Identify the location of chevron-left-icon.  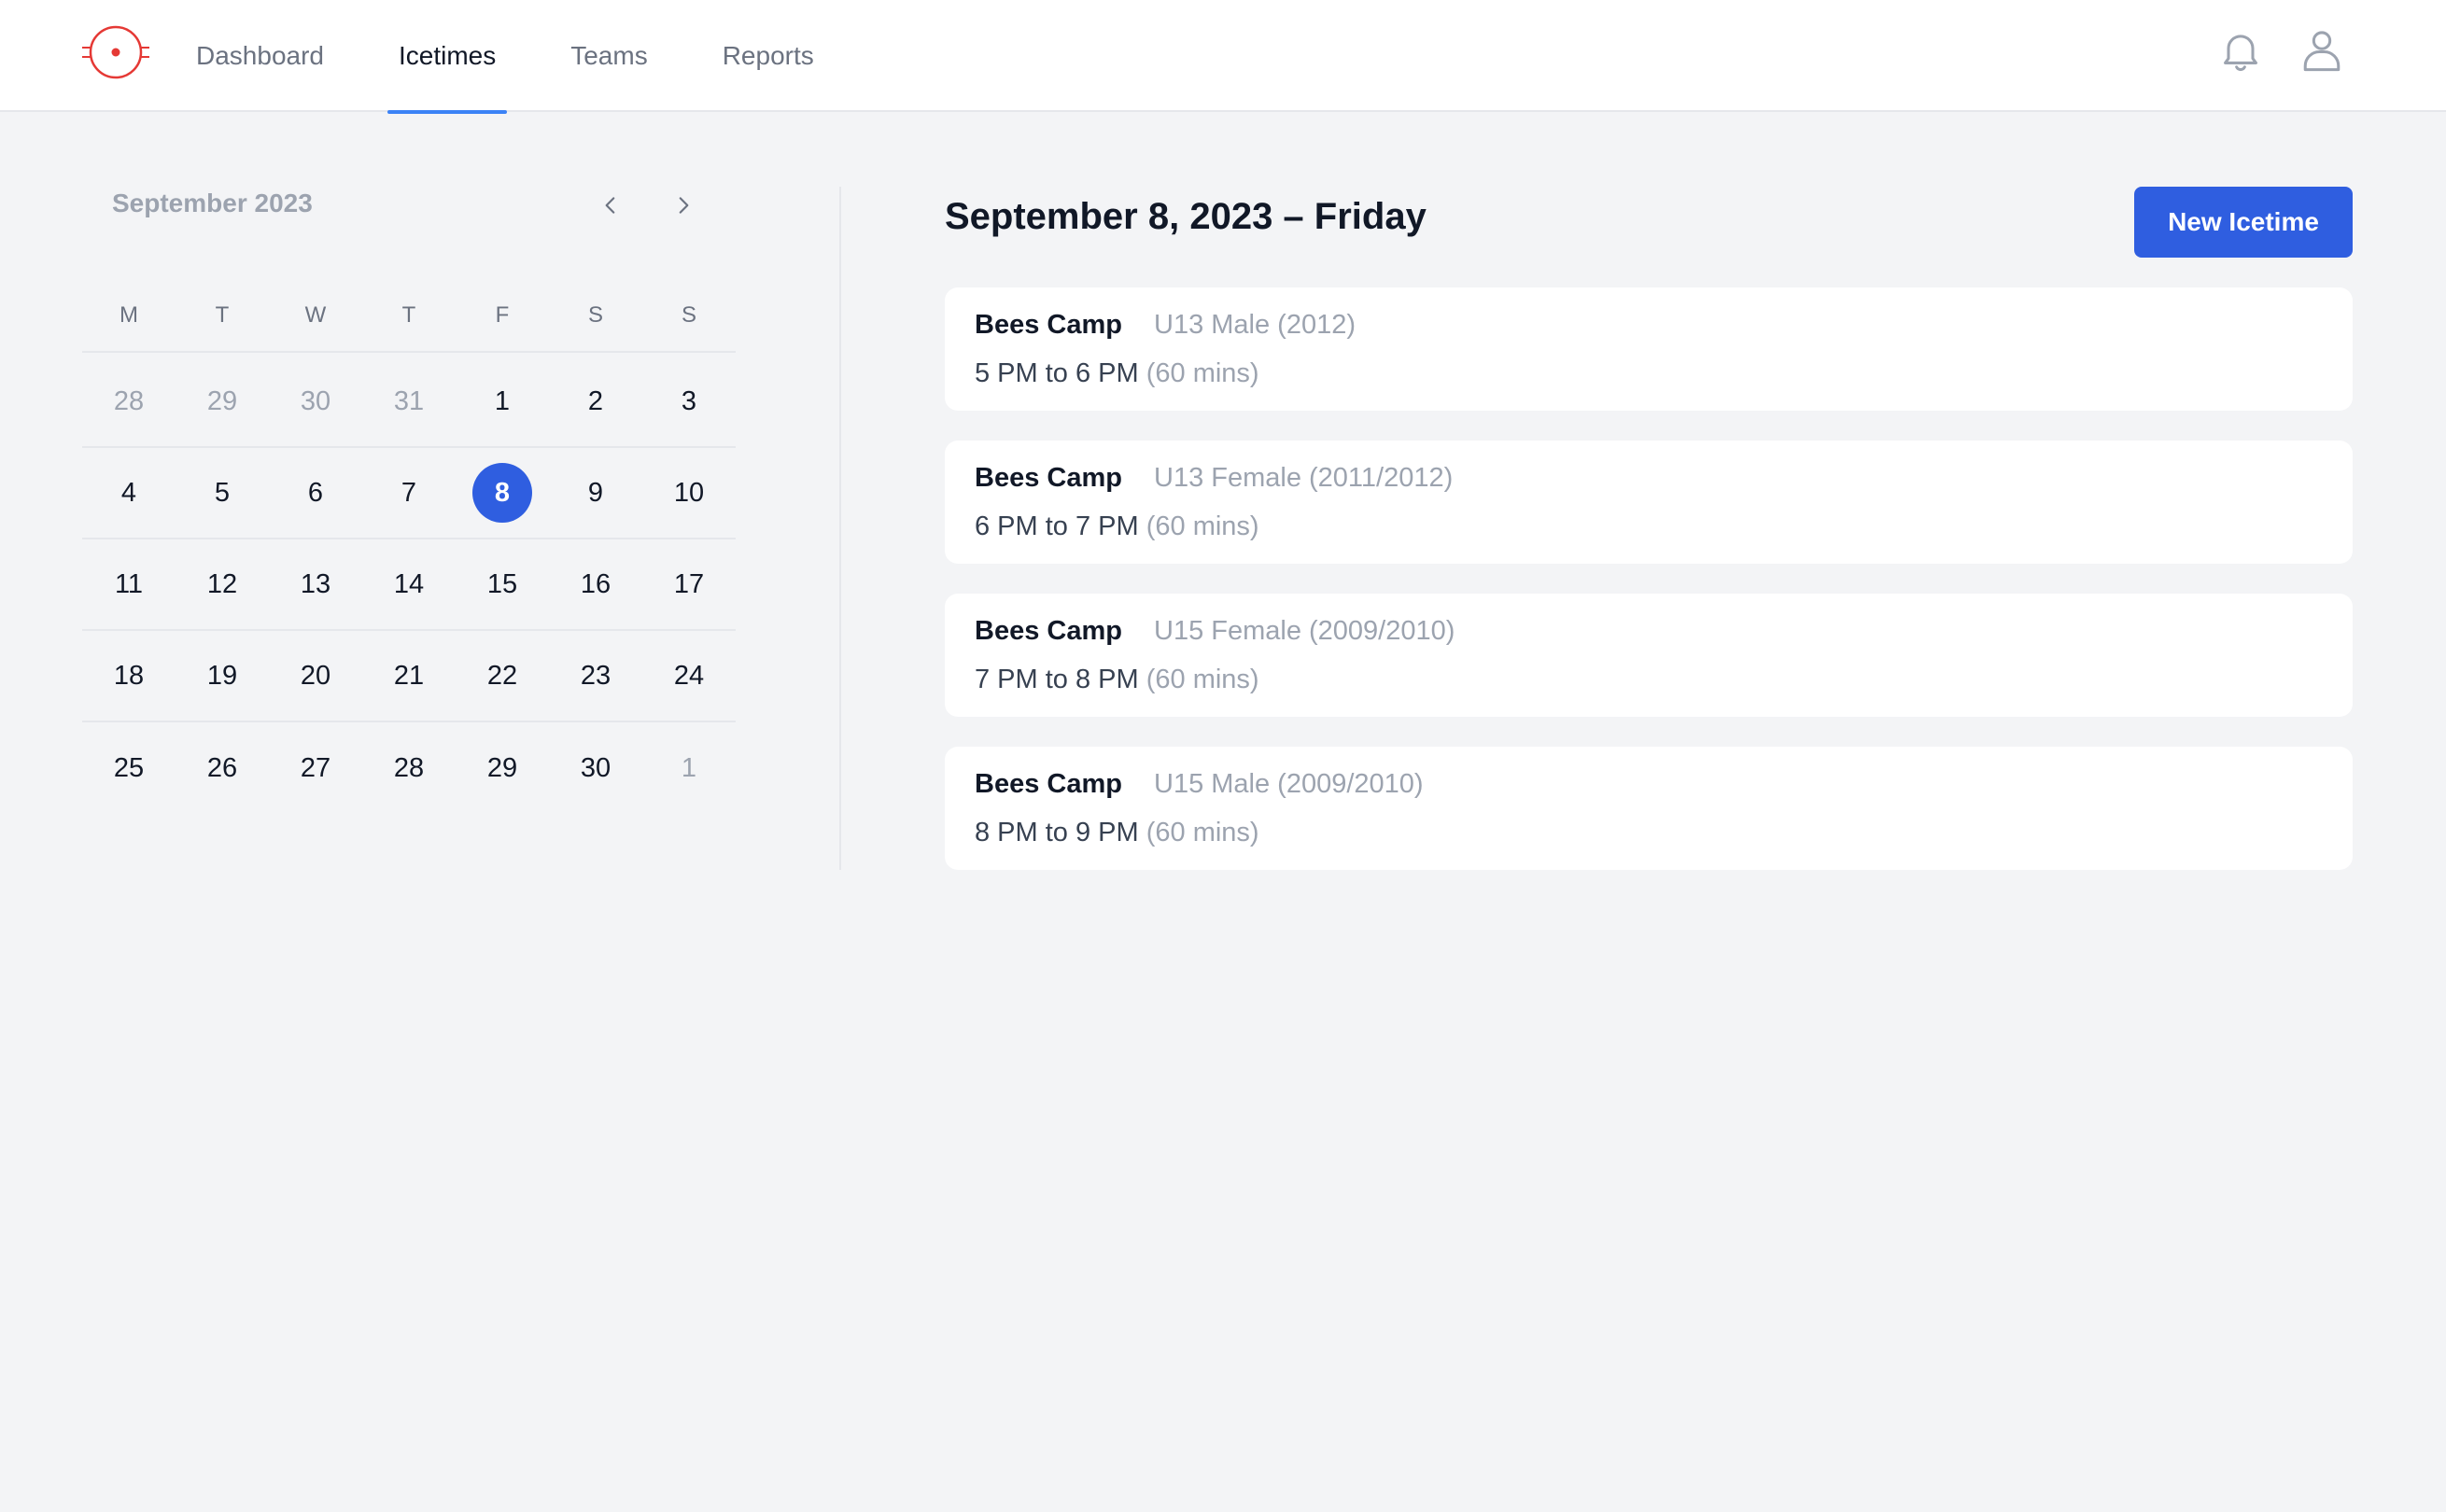
(610, 205).